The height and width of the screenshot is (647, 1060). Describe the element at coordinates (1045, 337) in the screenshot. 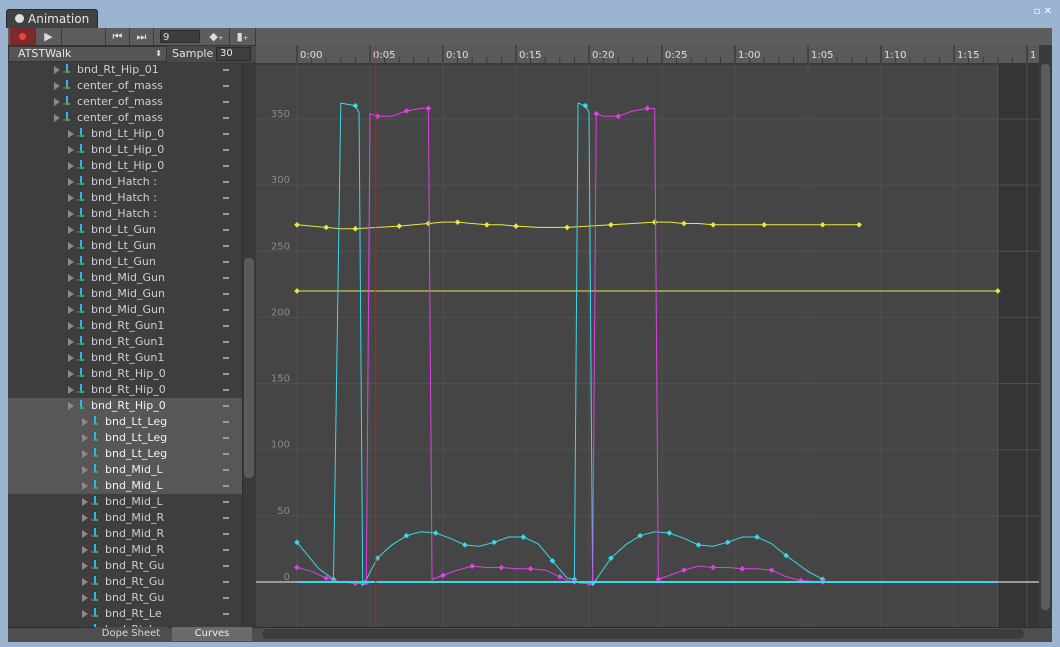

I see `editor-vertical-scrollbar-thumb` at that location.